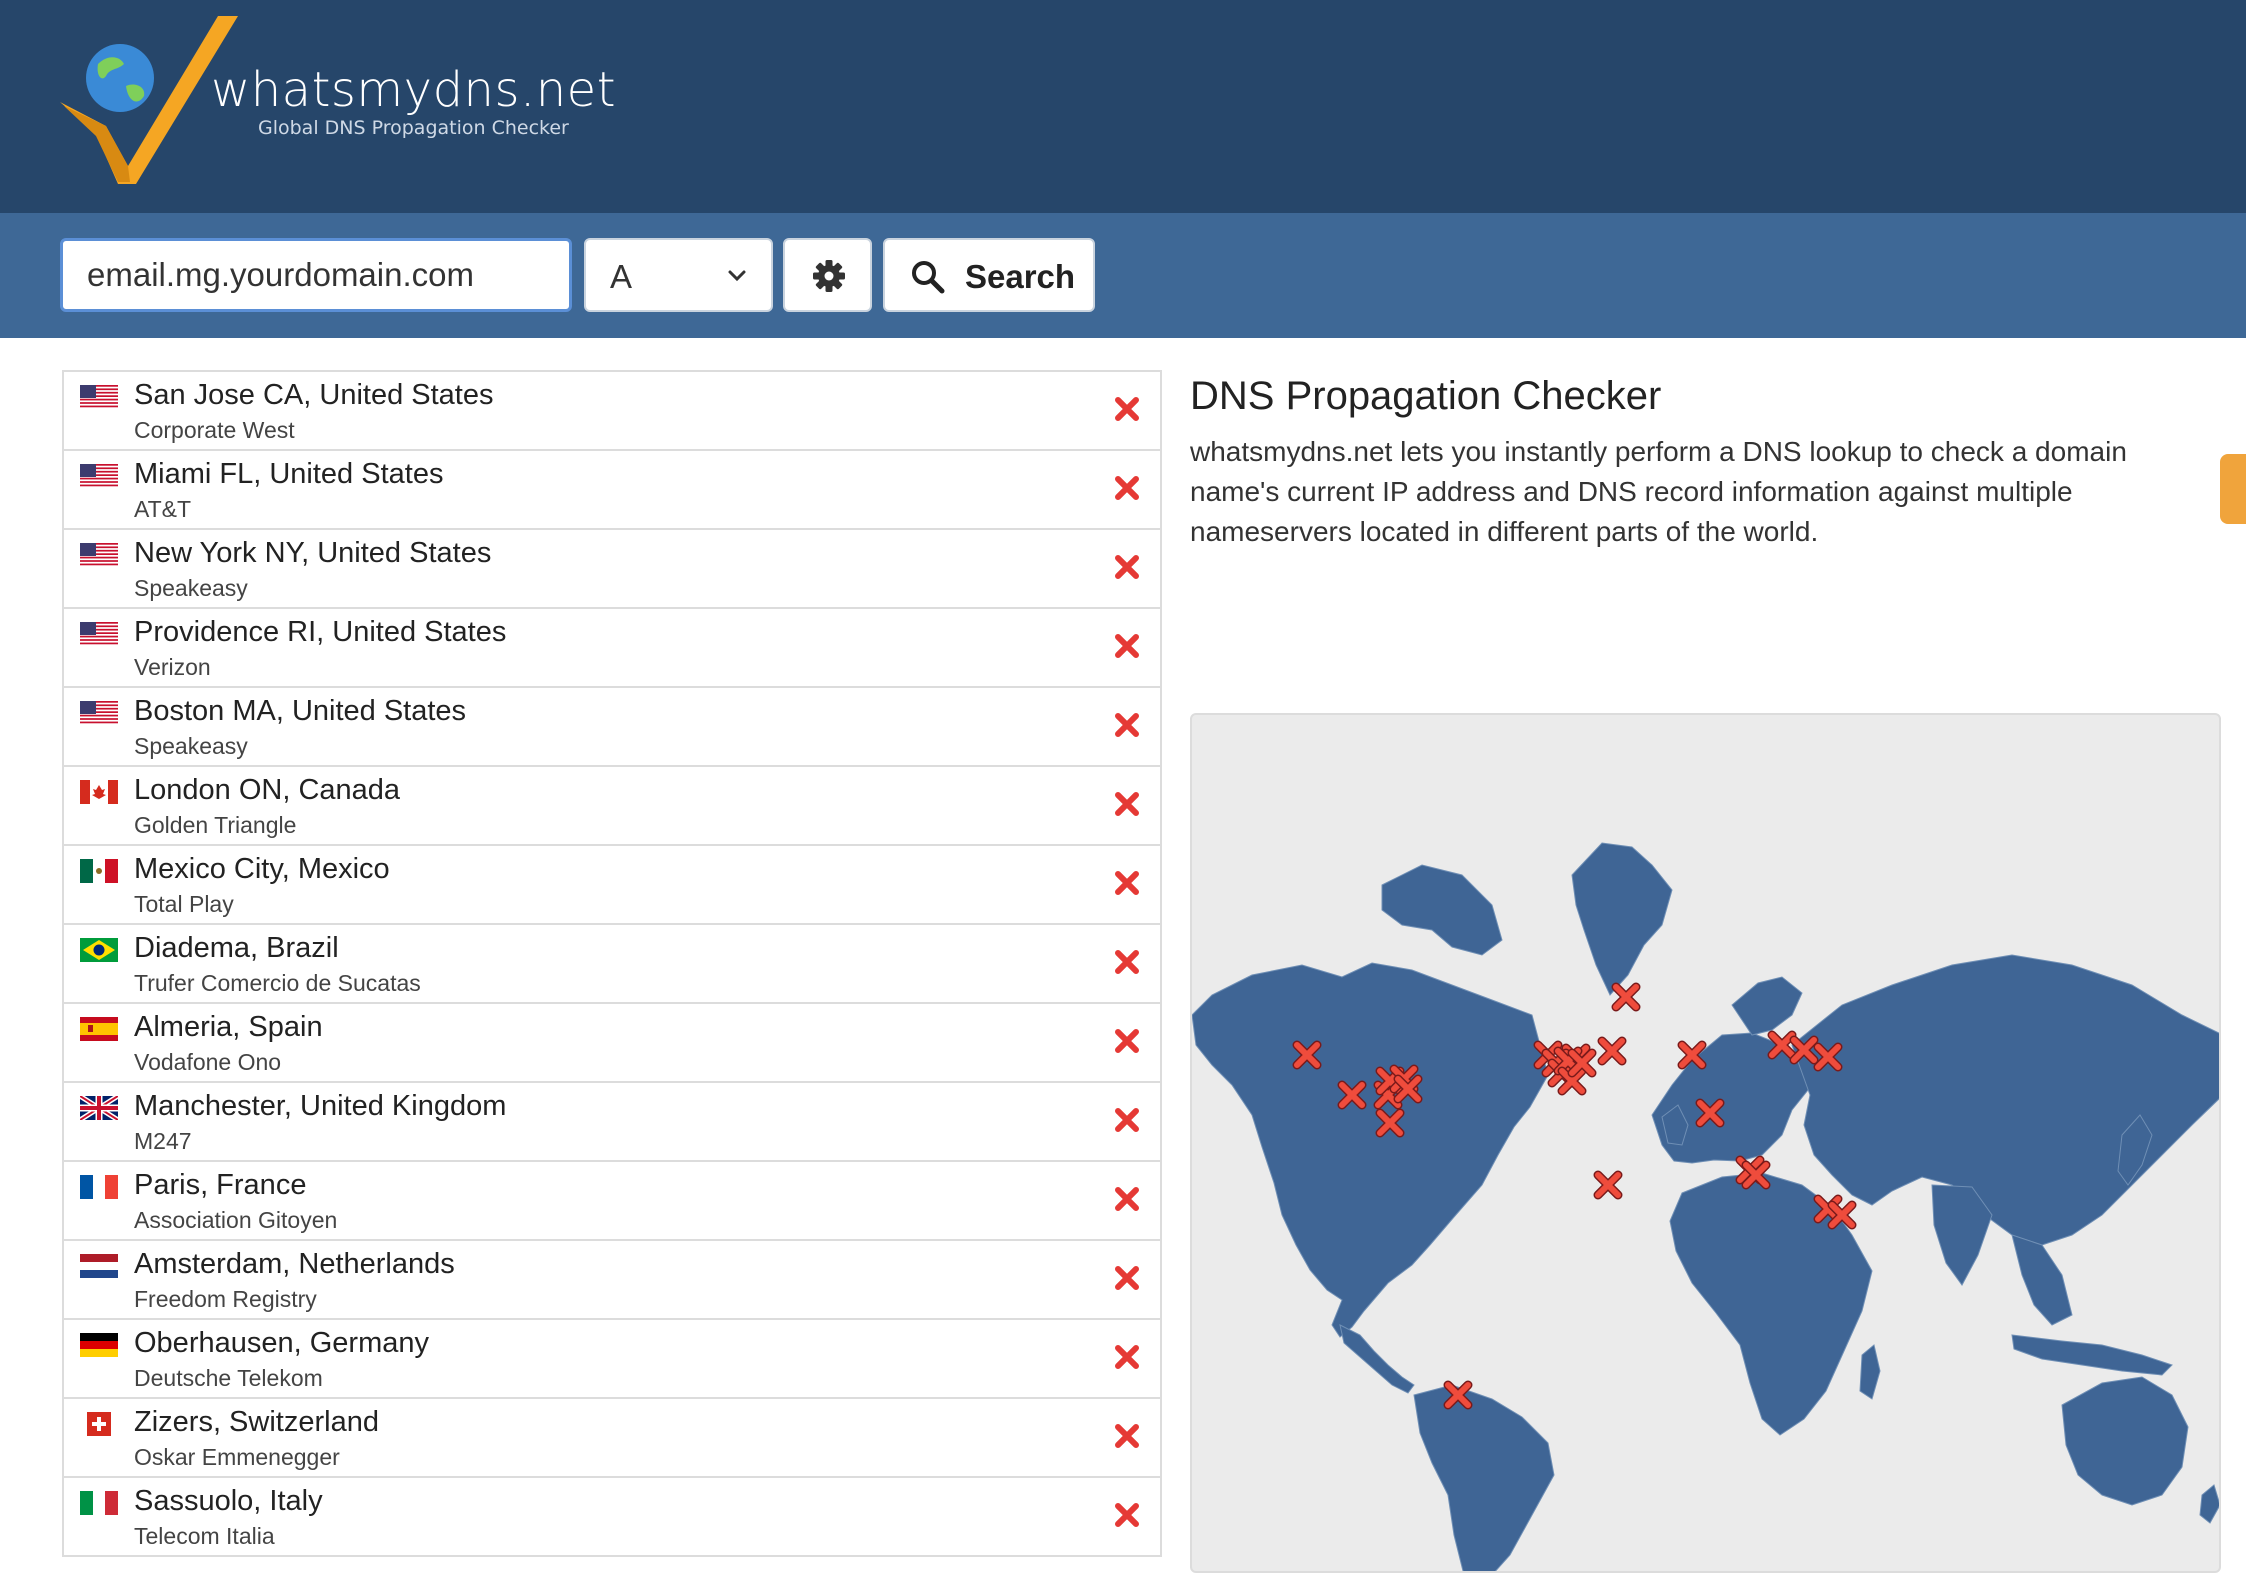 The image size is (2246, 1573). I want to click on result-location: Sassuolo, Italy, so click(228, 1501).